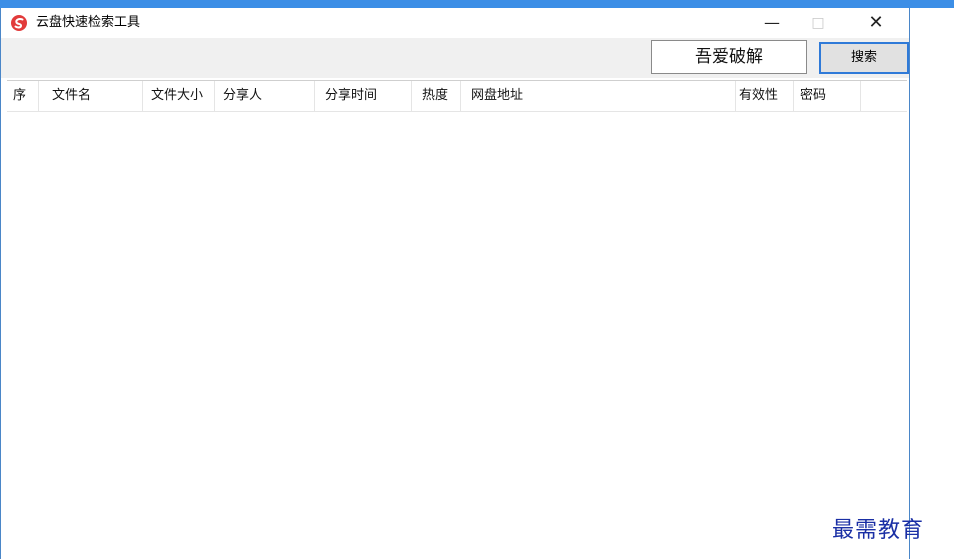 This screenshot has width=954, height=560. Describe the element at coordinates (88, 22) in the screenshot. I see `window-title: 云盘快速检索工具` at that location.